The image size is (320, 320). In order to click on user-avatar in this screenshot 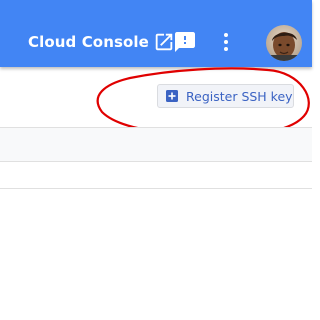, I will do `click(284, 43)`.